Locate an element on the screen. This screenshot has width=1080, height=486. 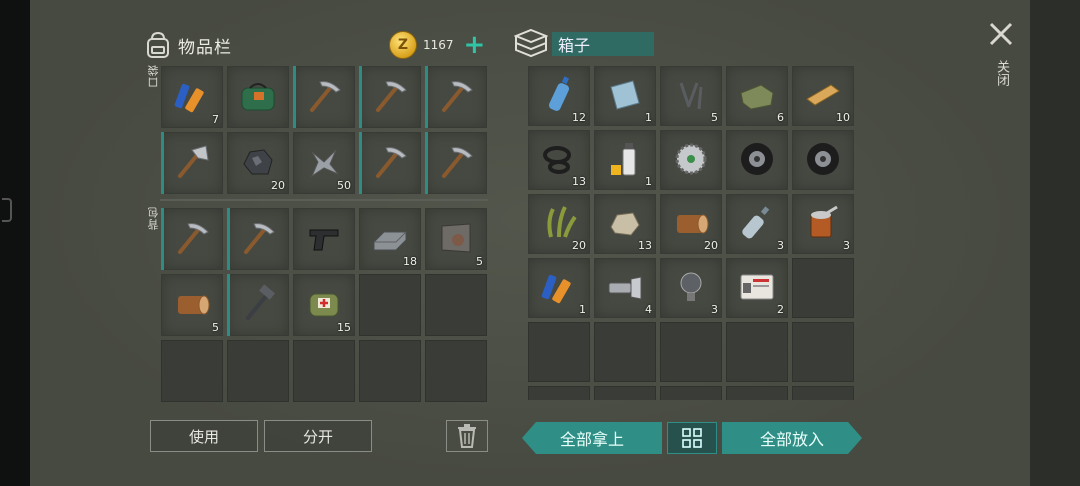
backpack-slot: 15 is located at coordinates (324, 305).